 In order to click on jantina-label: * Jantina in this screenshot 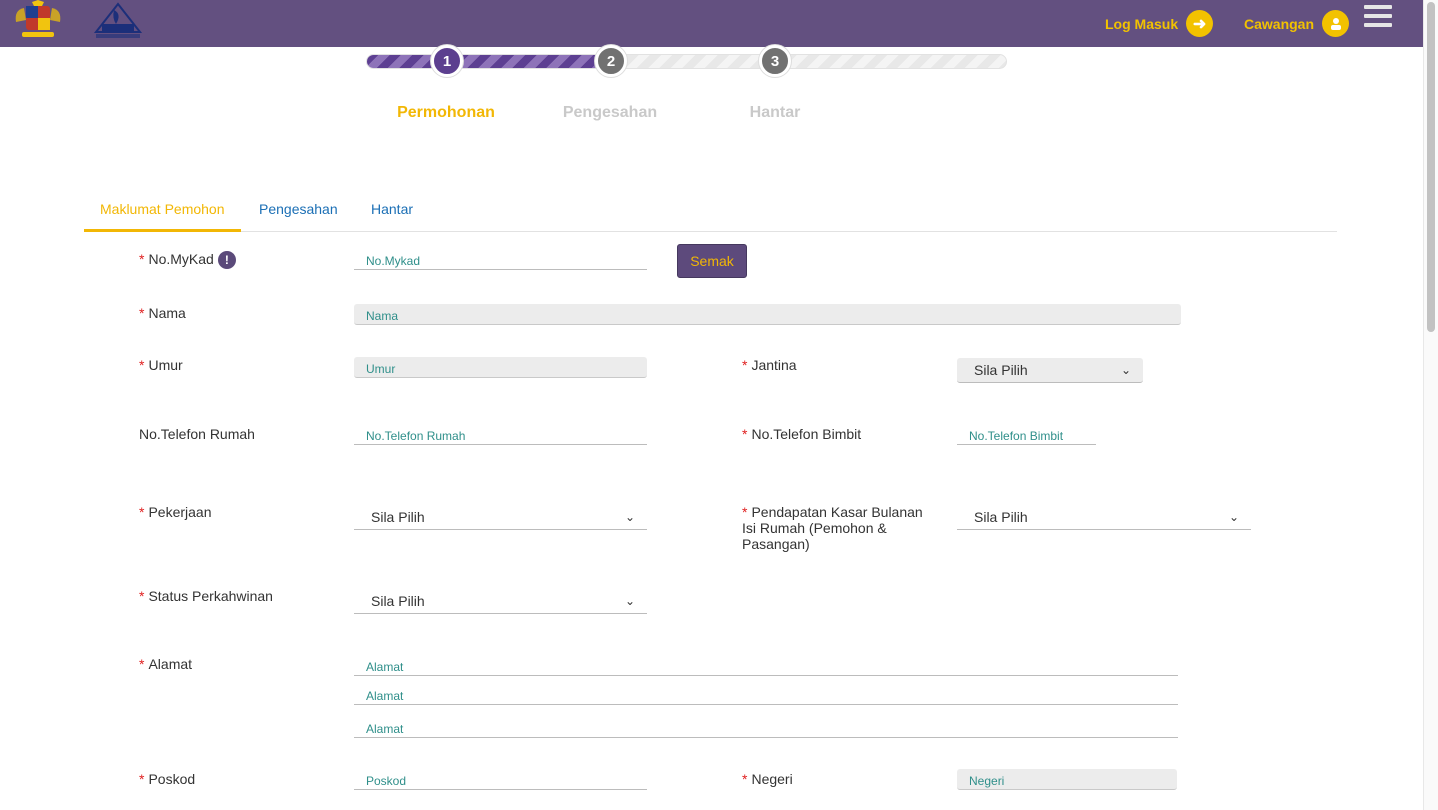, I will do `click(769, 365)`.